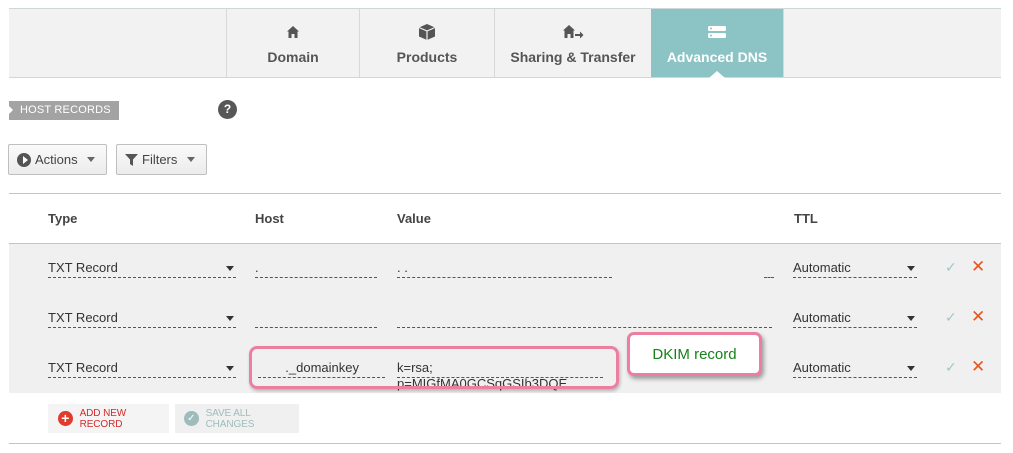 The width and height of the screenshot is (1013, 453). I want to click on save-all-changes-button: ✓ SAVE ALL CHANGES, so click(237, 418).